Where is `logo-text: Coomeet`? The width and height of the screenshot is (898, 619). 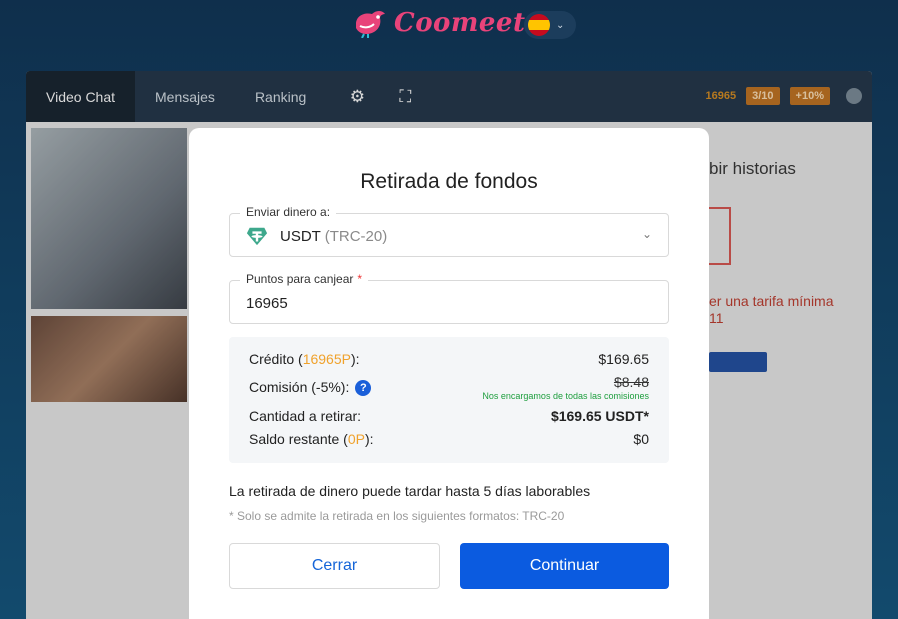 logo-text: Coomeet is located at coordinates (460, 23).